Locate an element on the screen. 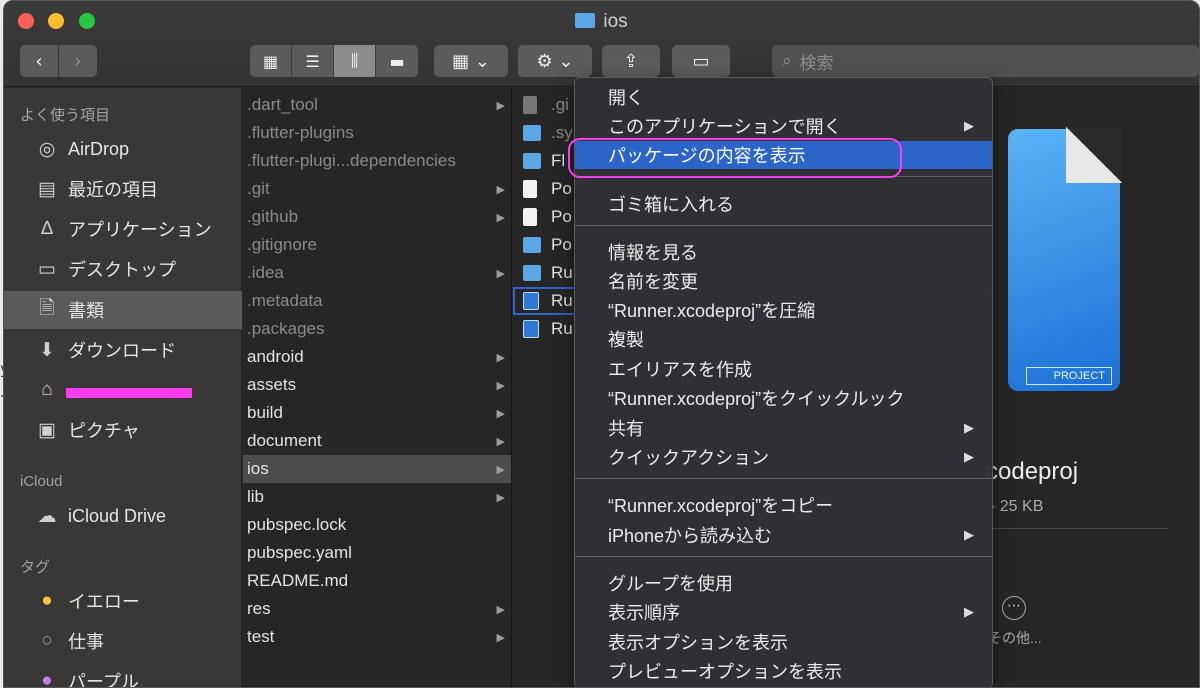  file-row: .idea ▶ is located at coordinates (377, 273).